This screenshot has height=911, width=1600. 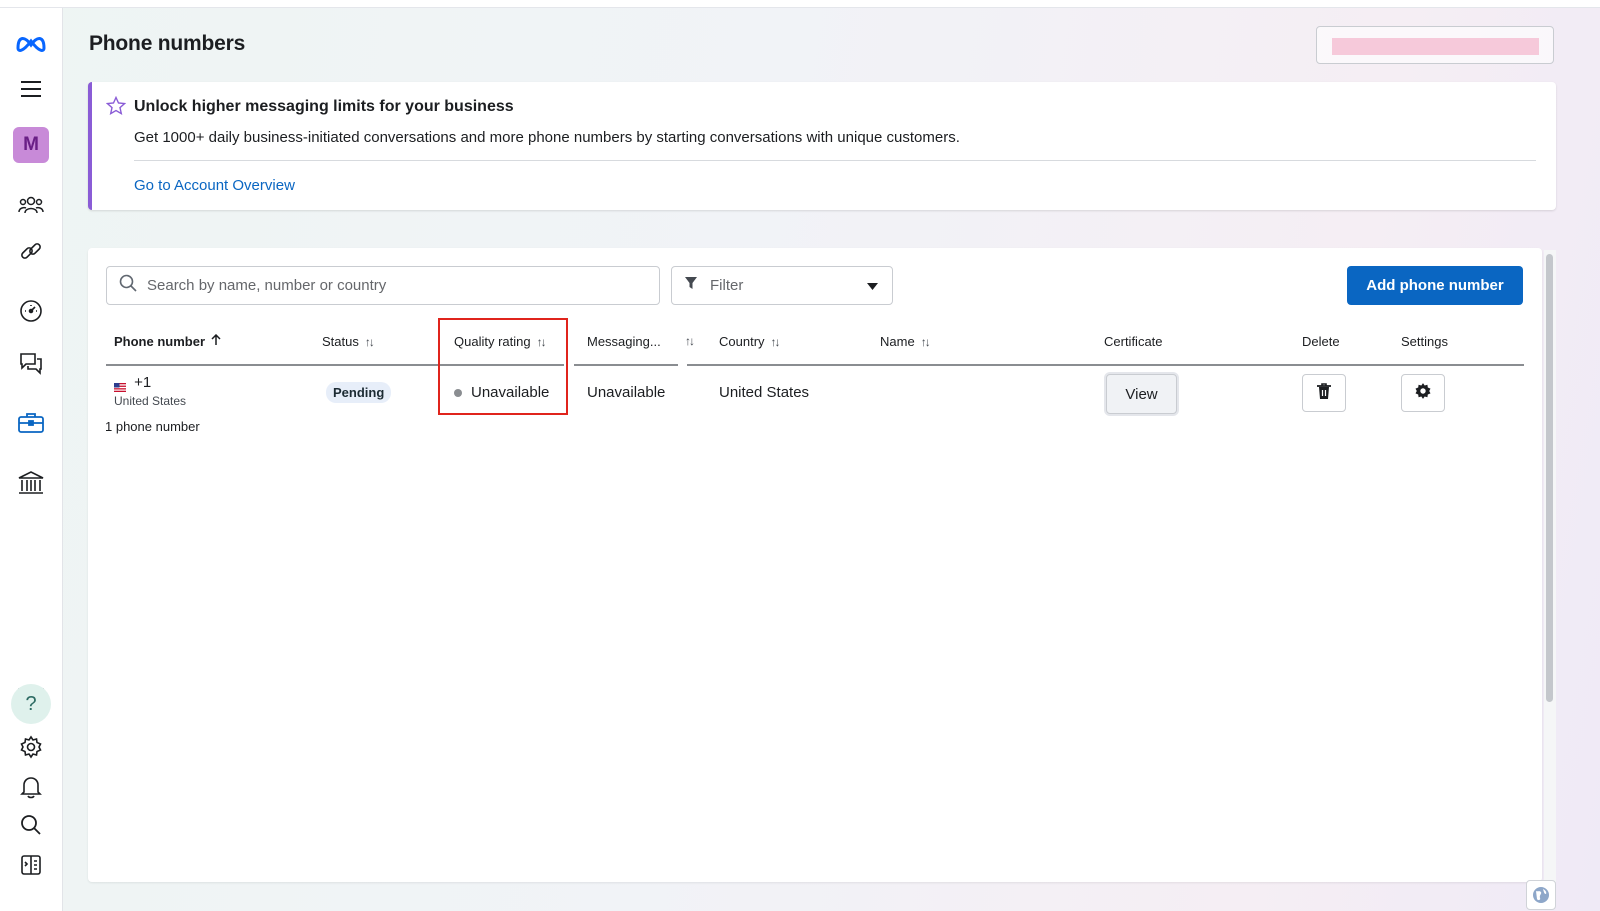 I want to click on phone-number: +1, so click(x=143, y=382).